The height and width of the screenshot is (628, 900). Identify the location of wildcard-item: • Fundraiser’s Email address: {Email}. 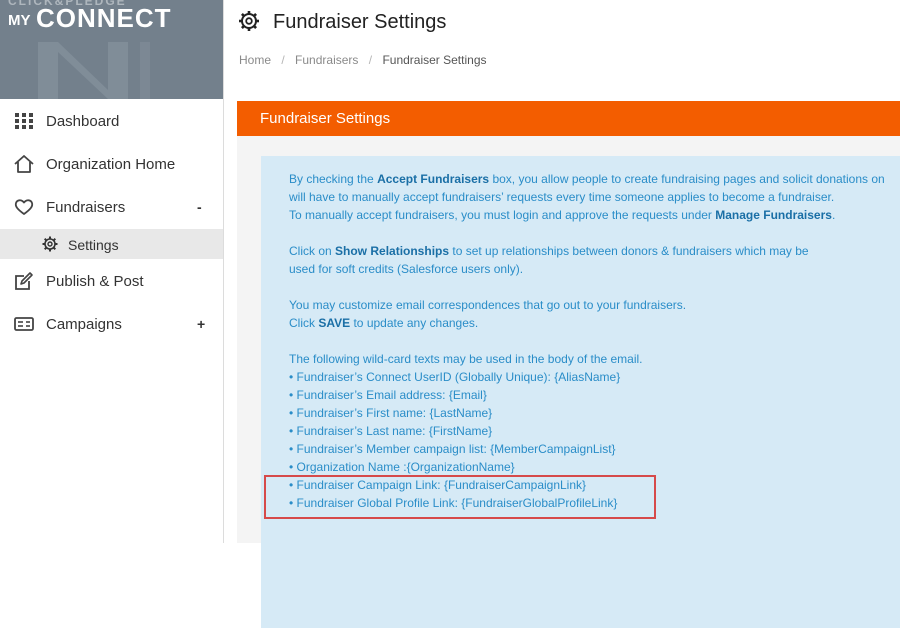
(388, 395).